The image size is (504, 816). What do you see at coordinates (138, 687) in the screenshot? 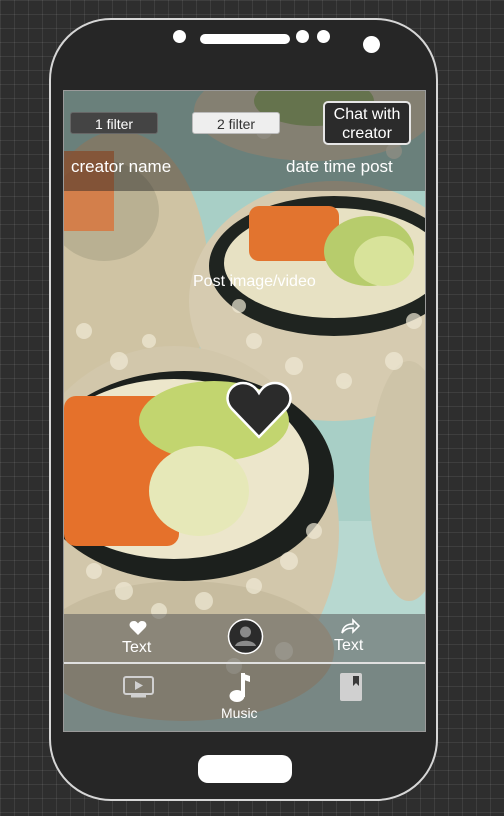
I see `video-icon` at bounding box center [138, 687].